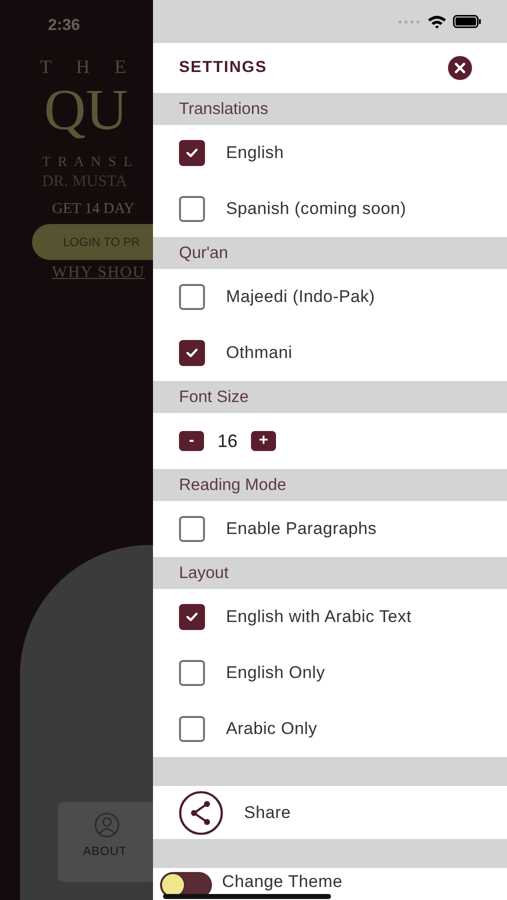 The image size is (507, 900). Describe the element at coordinates (437, 21) in the screenshot. I see `wifi-icon` at that location.